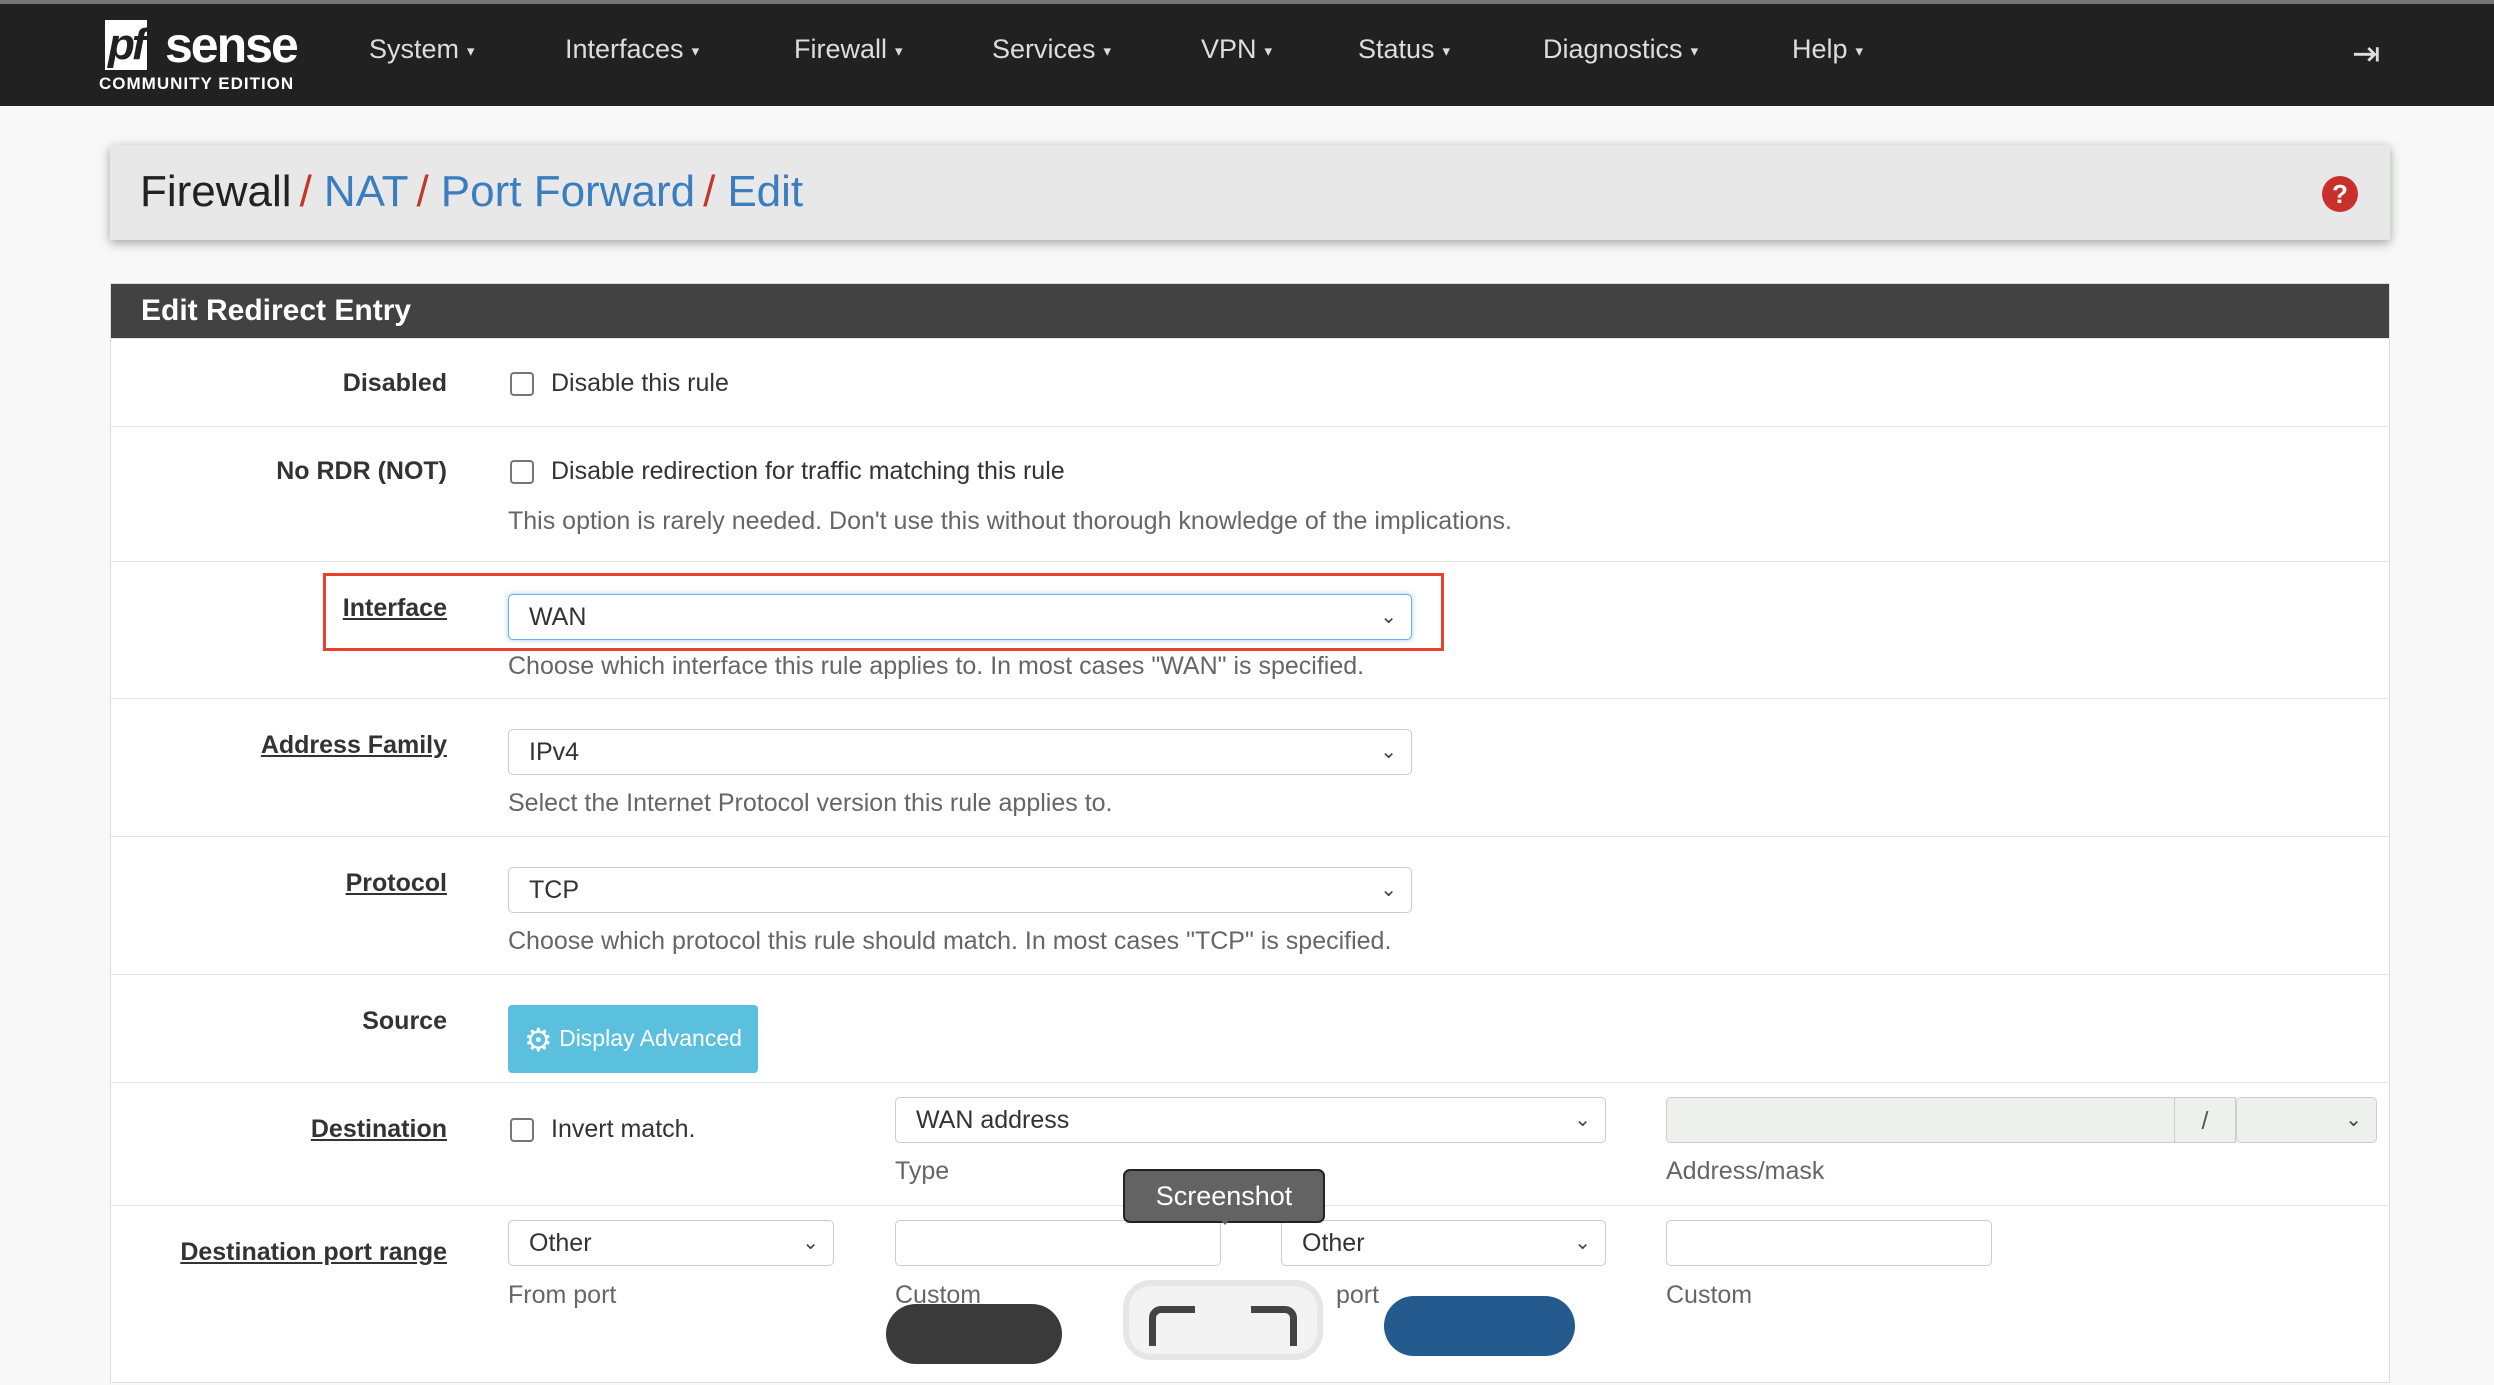 This screenshot has height=1385, width=2494. I want to click on destination-address-input, so click(1921, 1120).